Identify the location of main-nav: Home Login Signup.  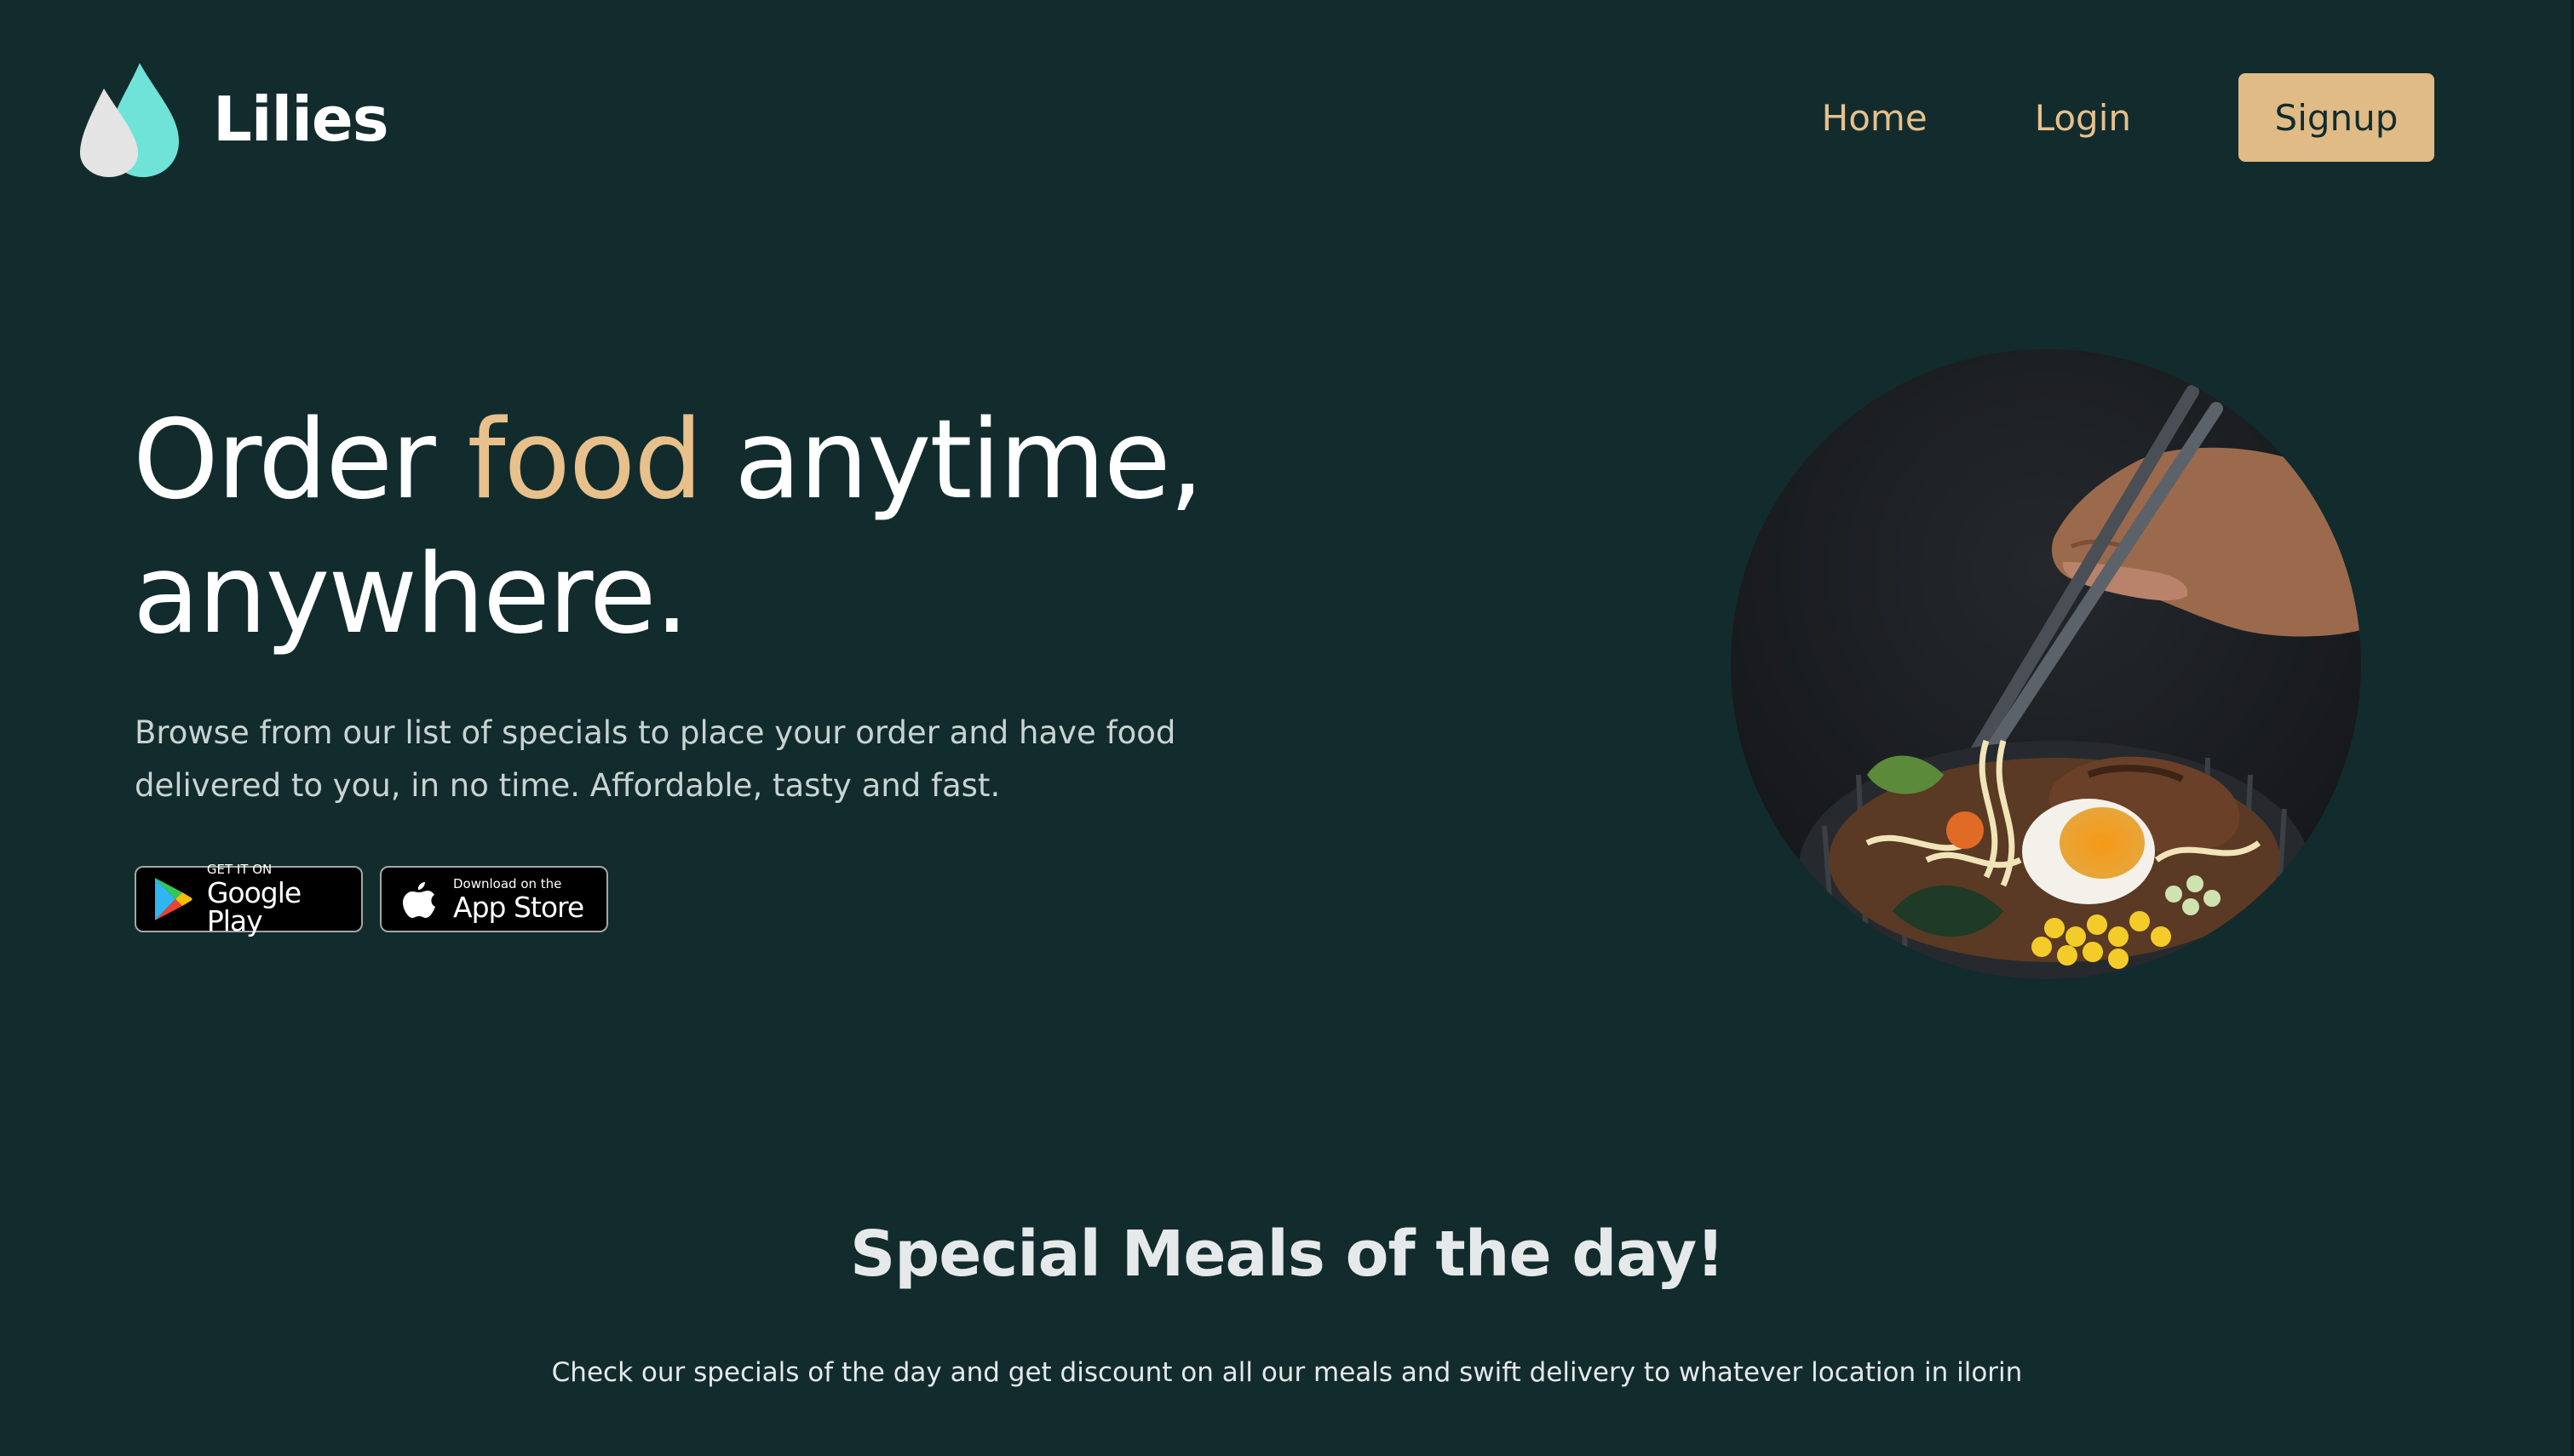
(2128, 117).